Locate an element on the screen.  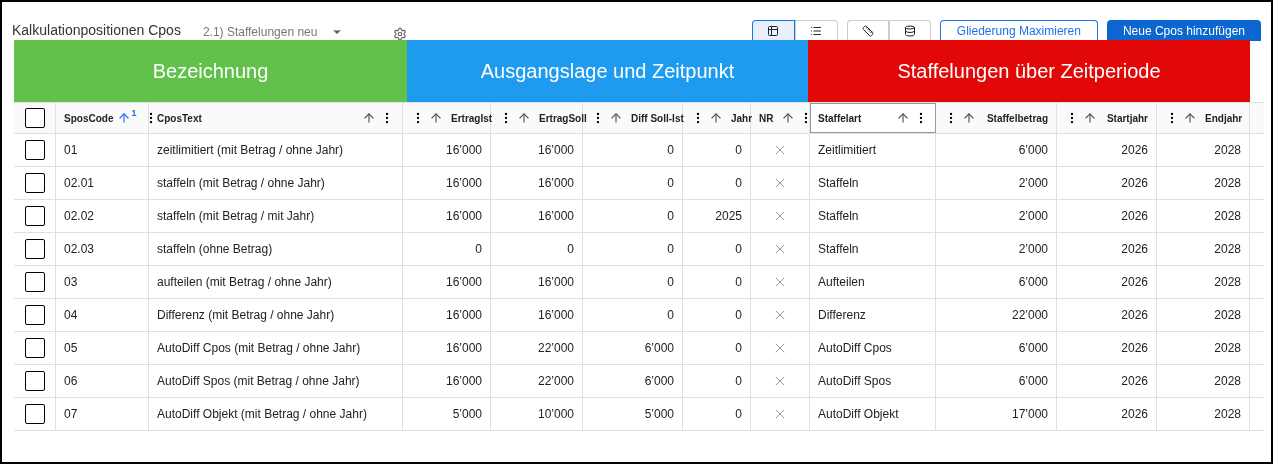
table-cell-text: 01 is located at coordinates (71, 150).